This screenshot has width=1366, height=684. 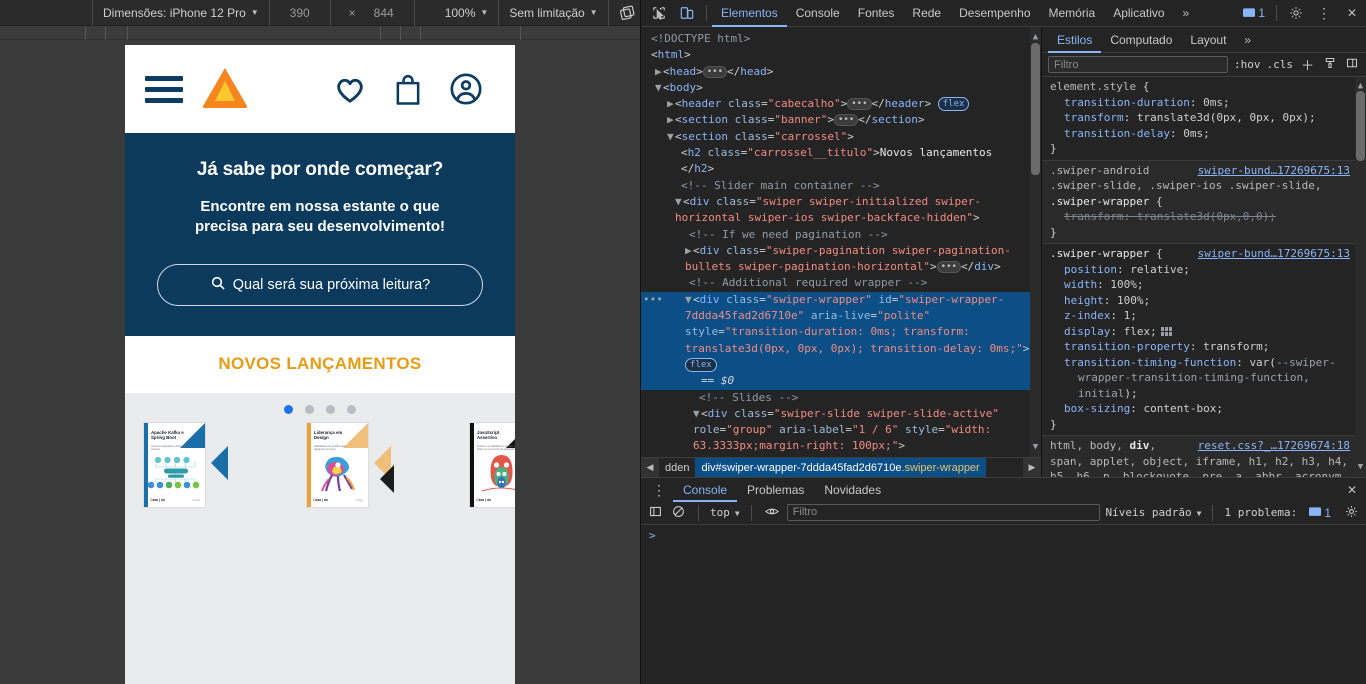 I want to click on device-toolbar-menu-icon: ⋮, so click(x=661, y=13).